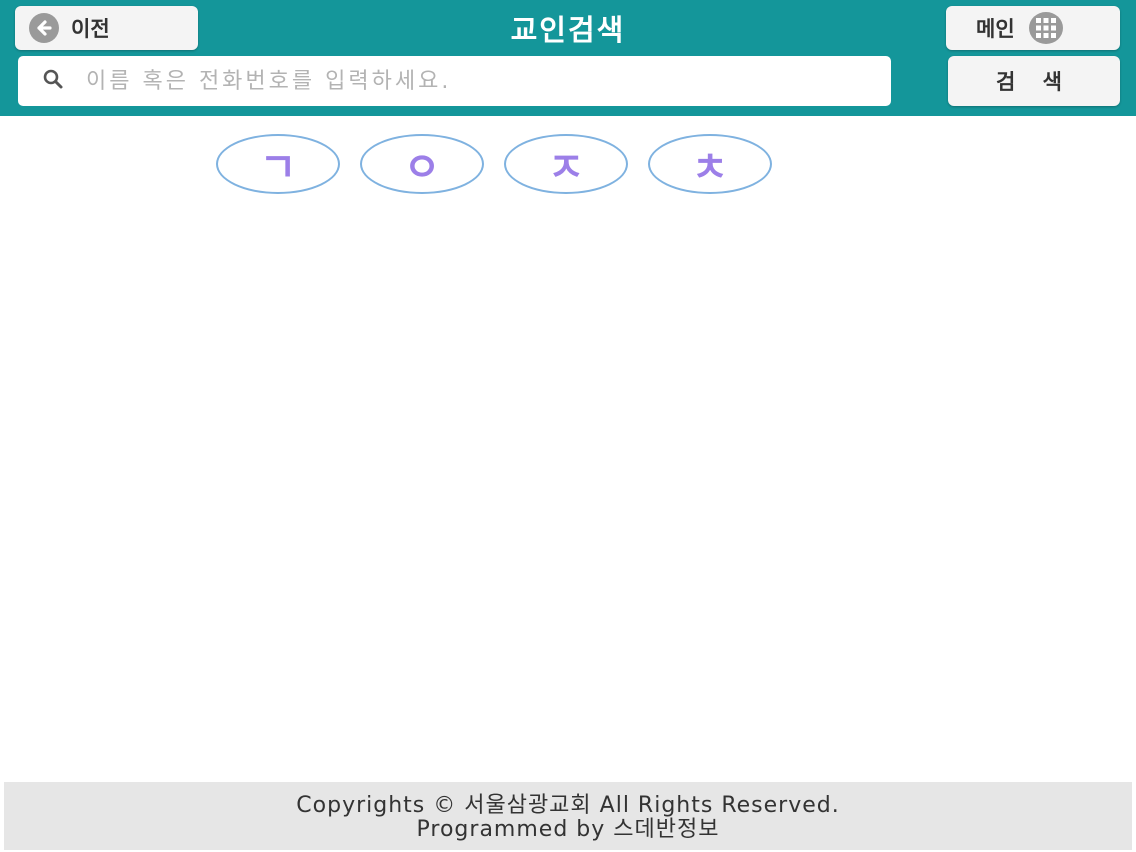  I want to click on consonant-button-ieung: ㅇ, so click(422, 164).